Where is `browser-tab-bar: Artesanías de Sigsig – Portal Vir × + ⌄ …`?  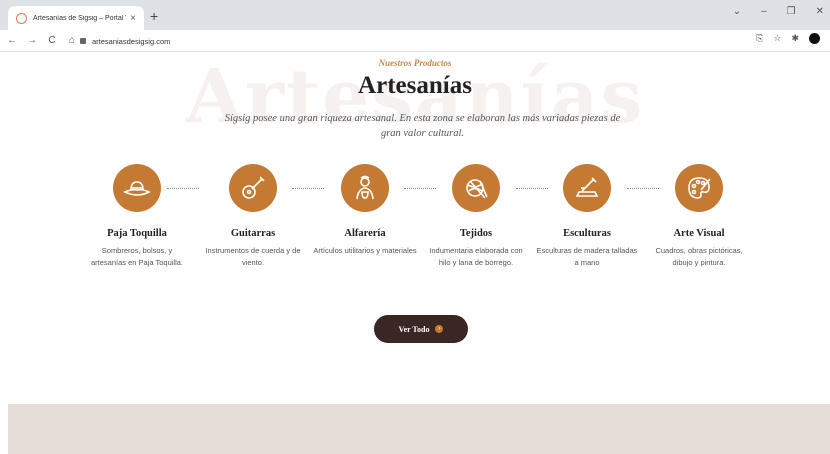 browser-tab-bar: Artesanías de Sigsig – Portal Vir × + ⌄ … is located at coordinates (415, 15).